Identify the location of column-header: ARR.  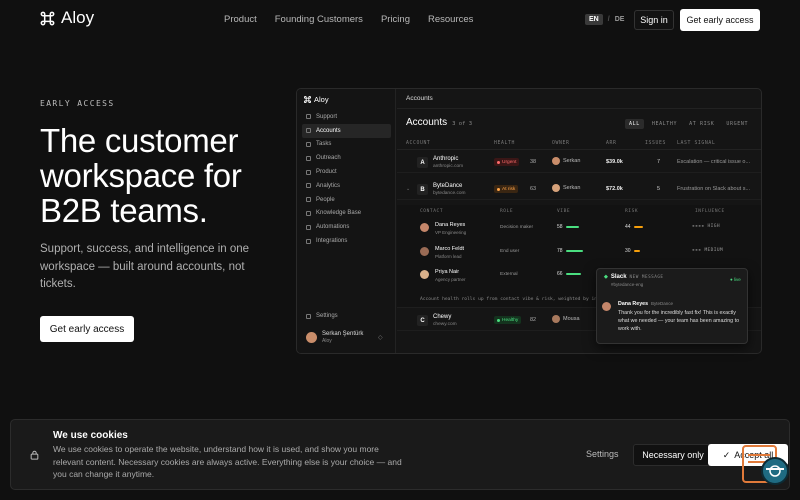
(611, 143).